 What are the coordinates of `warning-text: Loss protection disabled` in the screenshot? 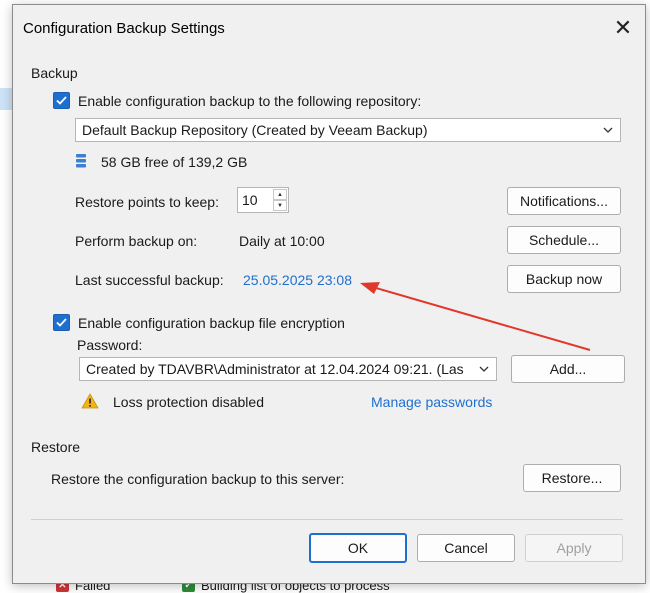 It's located at (188, 402).